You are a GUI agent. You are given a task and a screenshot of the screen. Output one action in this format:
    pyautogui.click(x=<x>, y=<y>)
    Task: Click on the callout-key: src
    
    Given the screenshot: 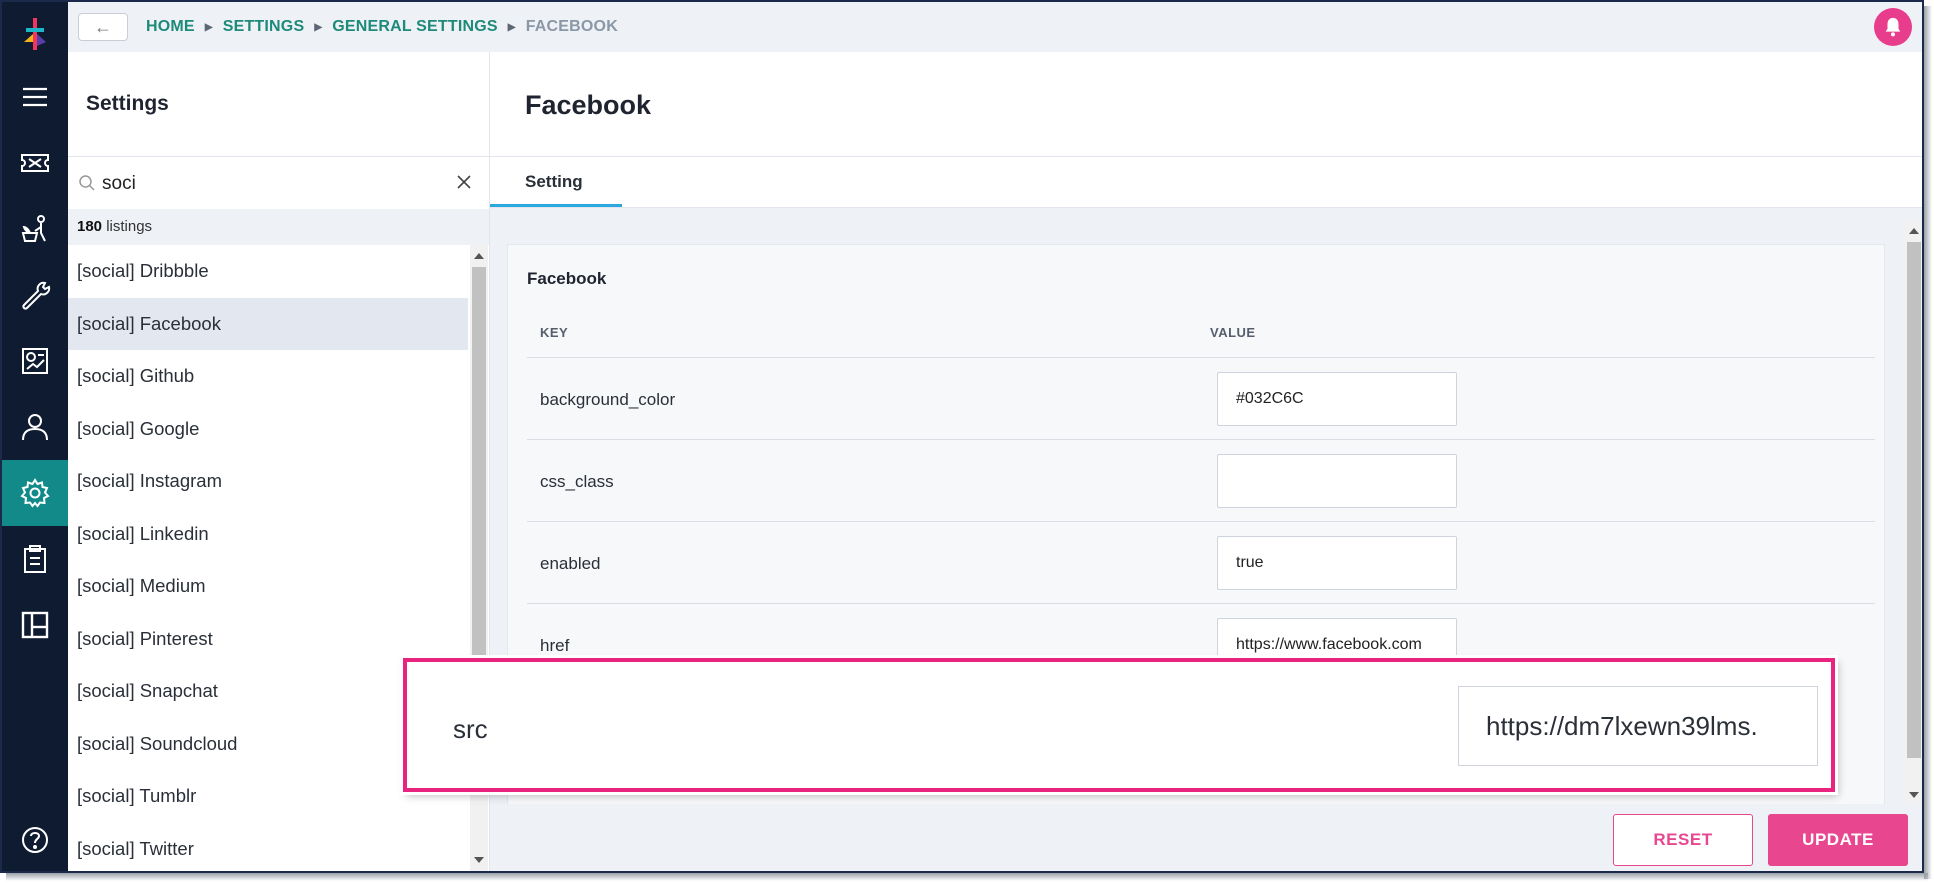 What is the action you would take?
    pyautogui.click(x=470, y=729)
    